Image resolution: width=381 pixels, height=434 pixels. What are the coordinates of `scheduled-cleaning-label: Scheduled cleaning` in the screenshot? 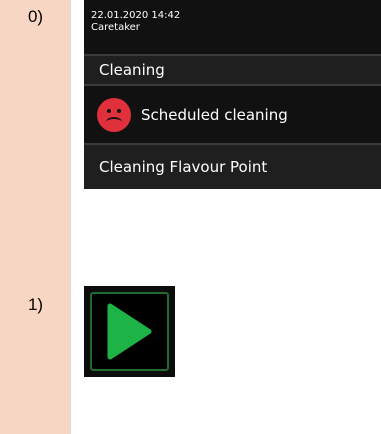 It's located at (214, 114).